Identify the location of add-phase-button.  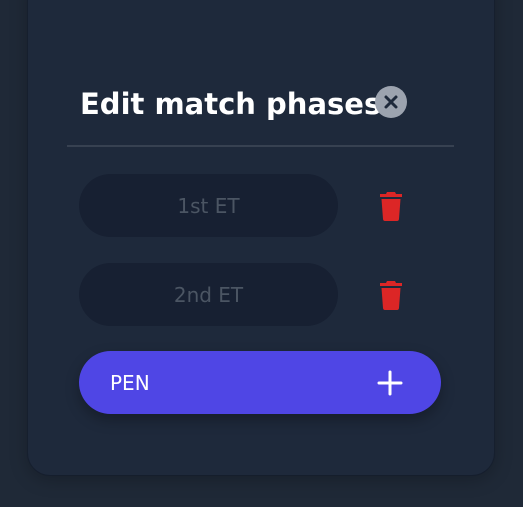
(390, 383).